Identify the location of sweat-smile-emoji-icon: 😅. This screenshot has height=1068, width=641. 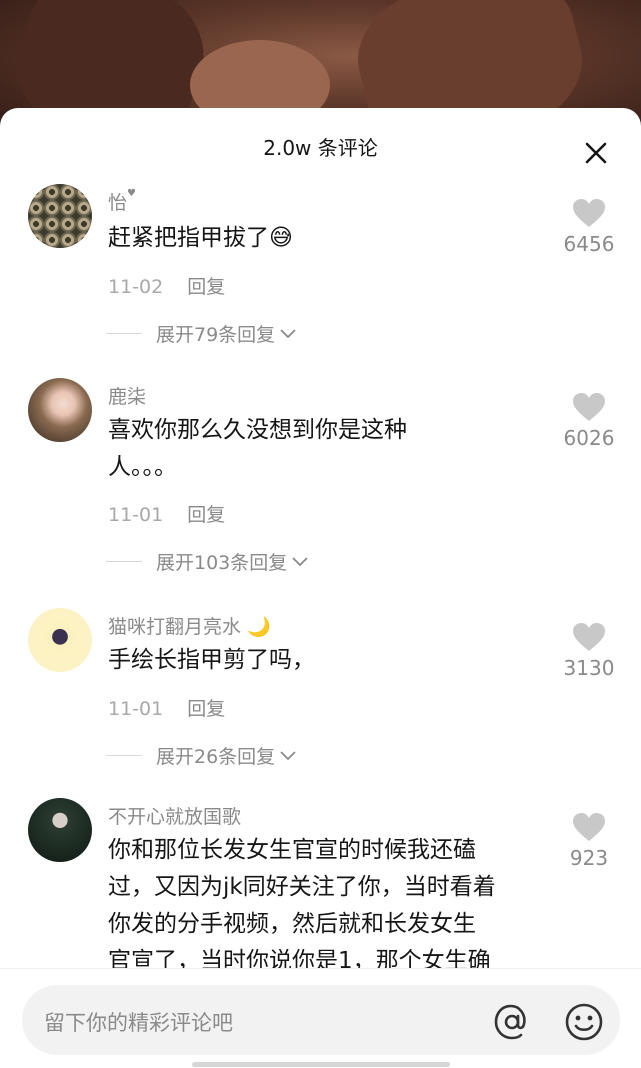
(281, 238).